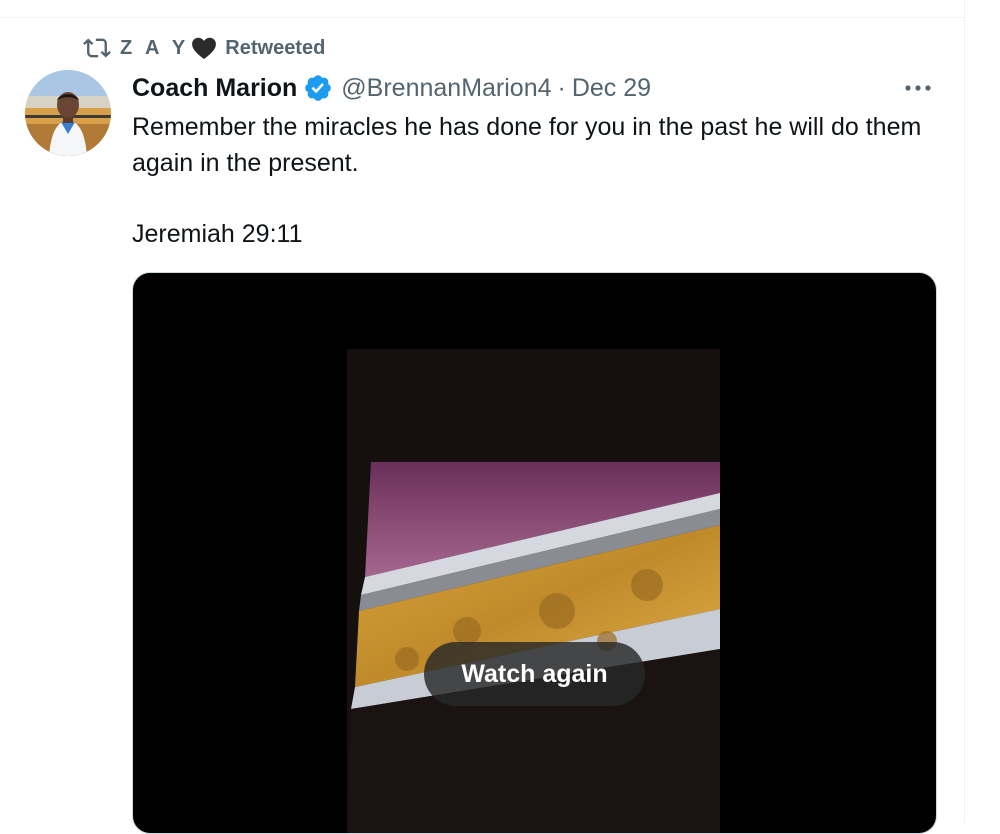 The height and width of the screenshot is (834, 1000). Describe the element at coordinates (982, 411) in the screenshot. I see `right-gutter` at that location.